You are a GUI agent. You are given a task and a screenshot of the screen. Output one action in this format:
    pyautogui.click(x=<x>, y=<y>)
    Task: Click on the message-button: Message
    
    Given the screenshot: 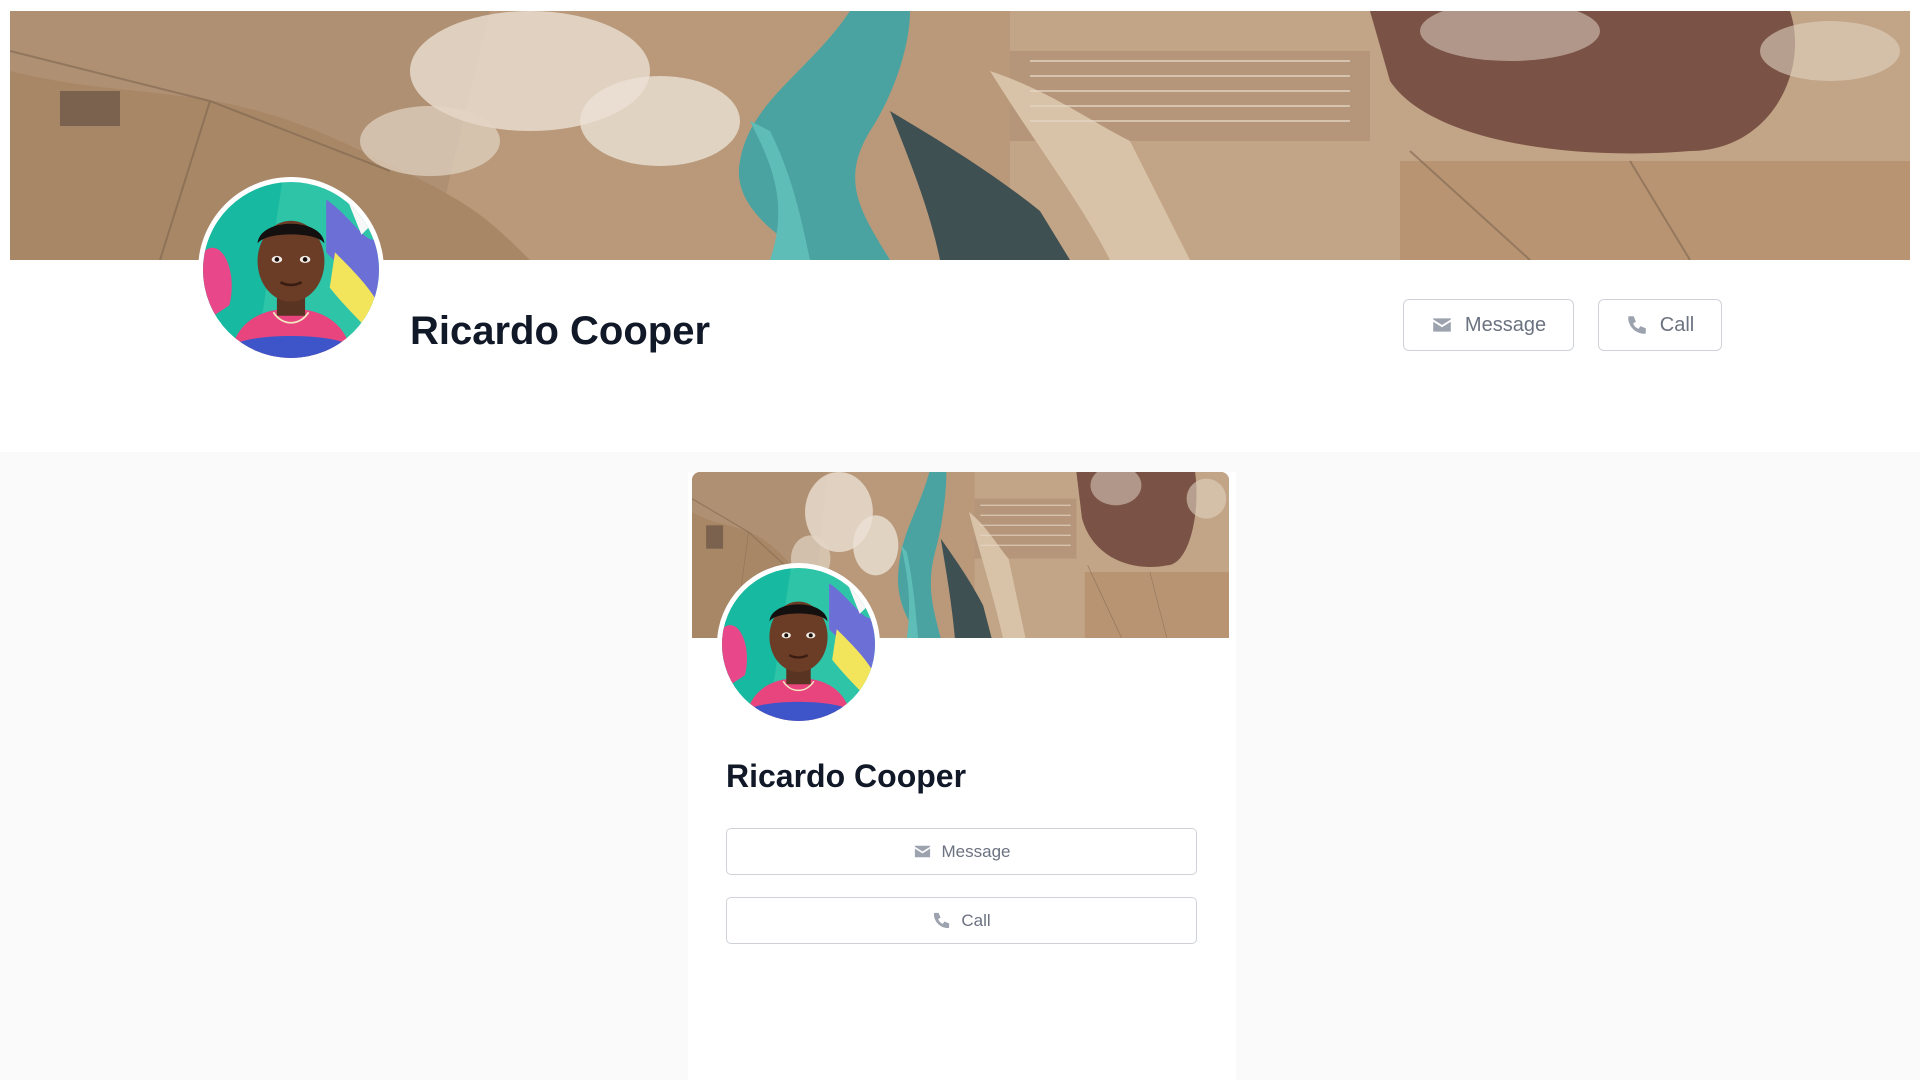 What is the action you would take?
    pyautogui.click(x=1488, y=325)
    